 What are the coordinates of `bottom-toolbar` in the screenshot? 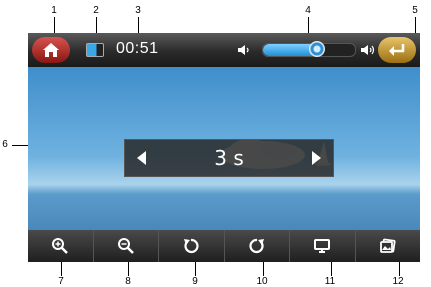 It's located at (224, 246).